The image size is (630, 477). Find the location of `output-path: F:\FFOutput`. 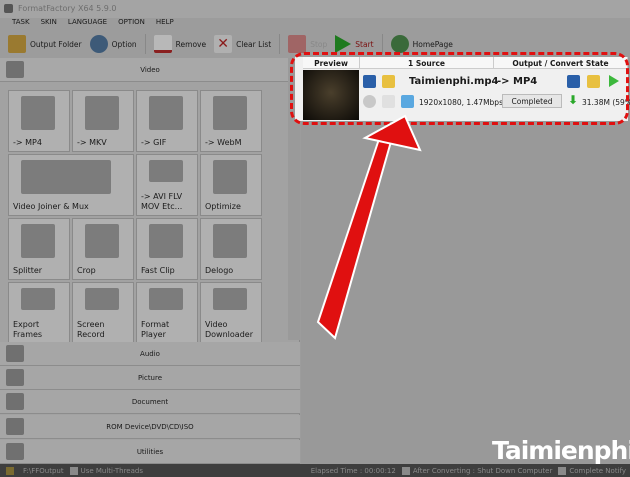

output-path: F:\FFOutput is located at coordinates (43, 471).